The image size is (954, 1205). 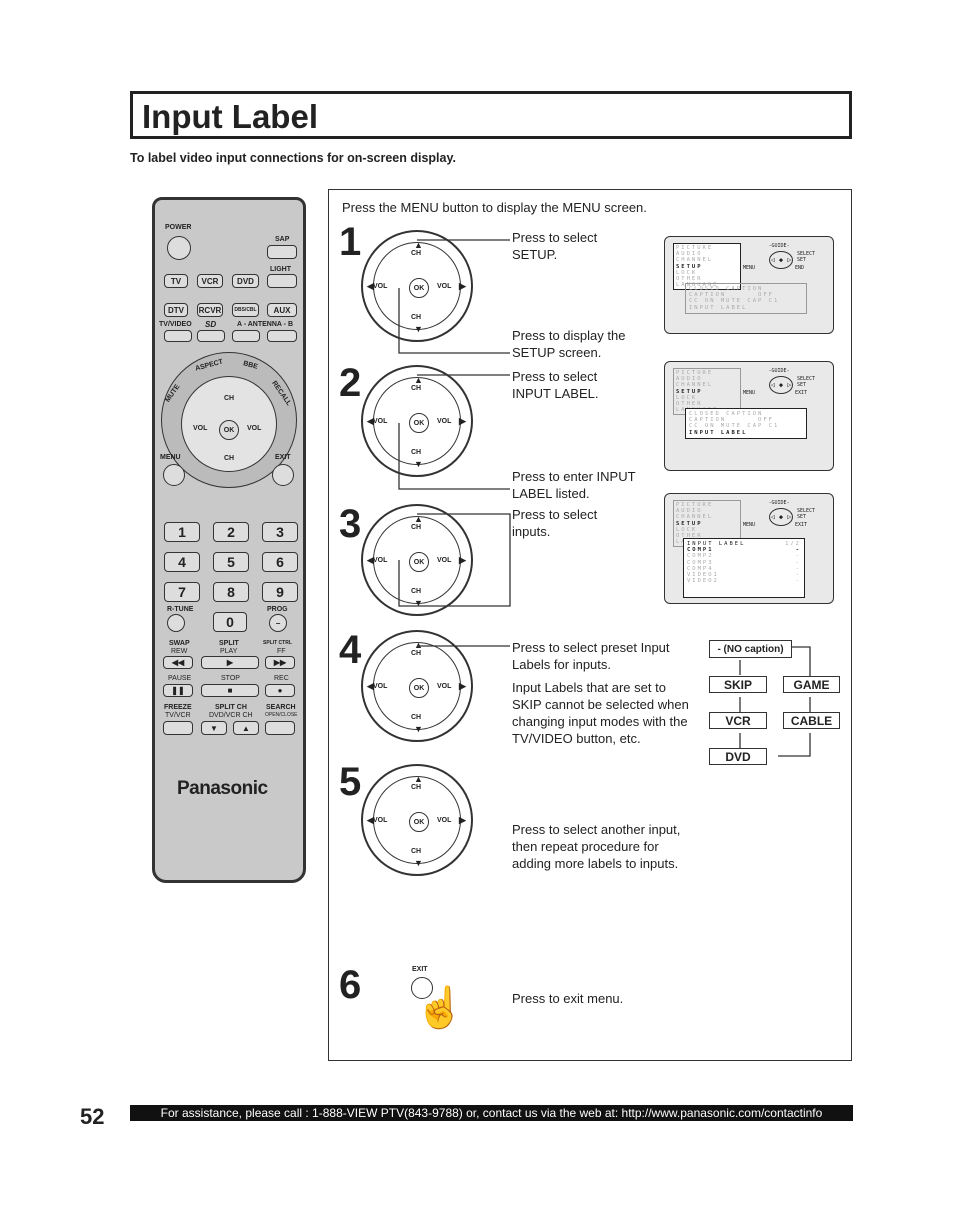 I want to click on flow-cable: CABLE, so click(x=811, y=720).